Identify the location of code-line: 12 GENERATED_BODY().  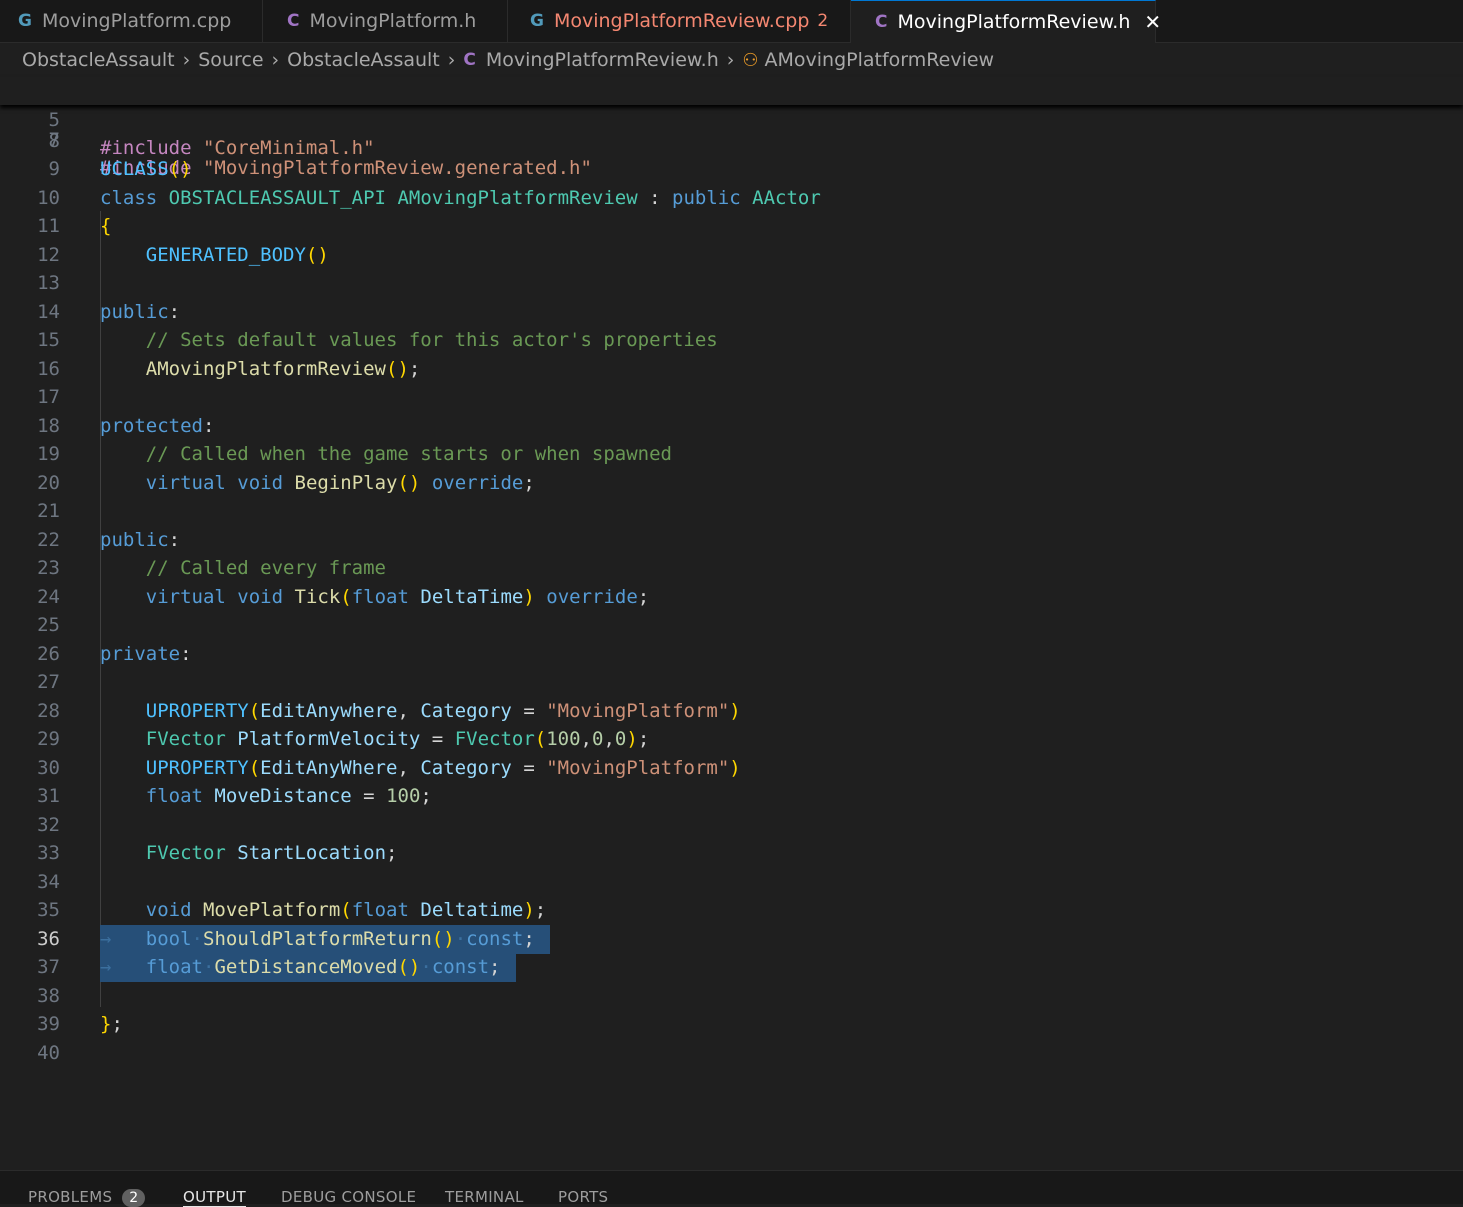
(731, 255).